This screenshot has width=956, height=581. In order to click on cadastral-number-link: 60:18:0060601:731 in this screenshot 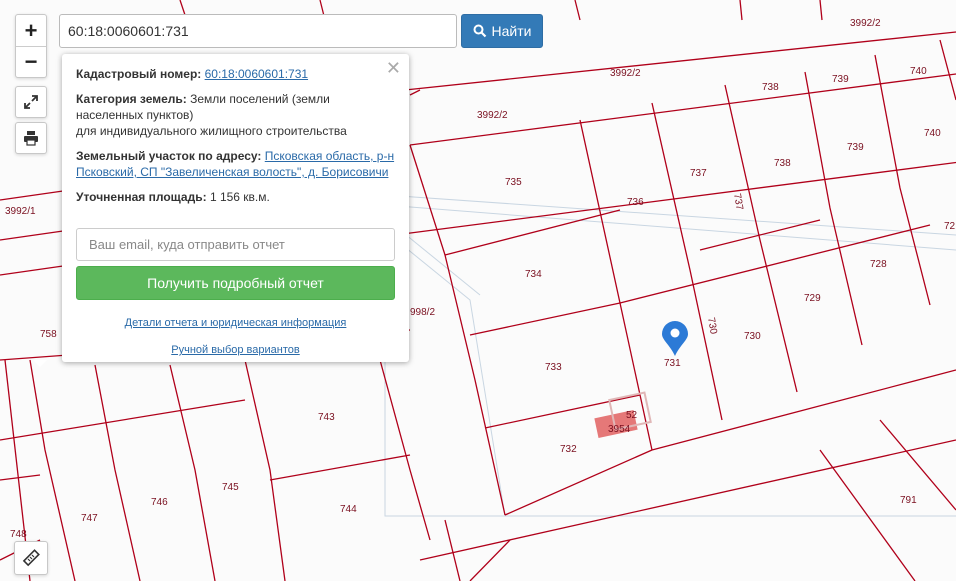, I will do `click(256, 74)`.